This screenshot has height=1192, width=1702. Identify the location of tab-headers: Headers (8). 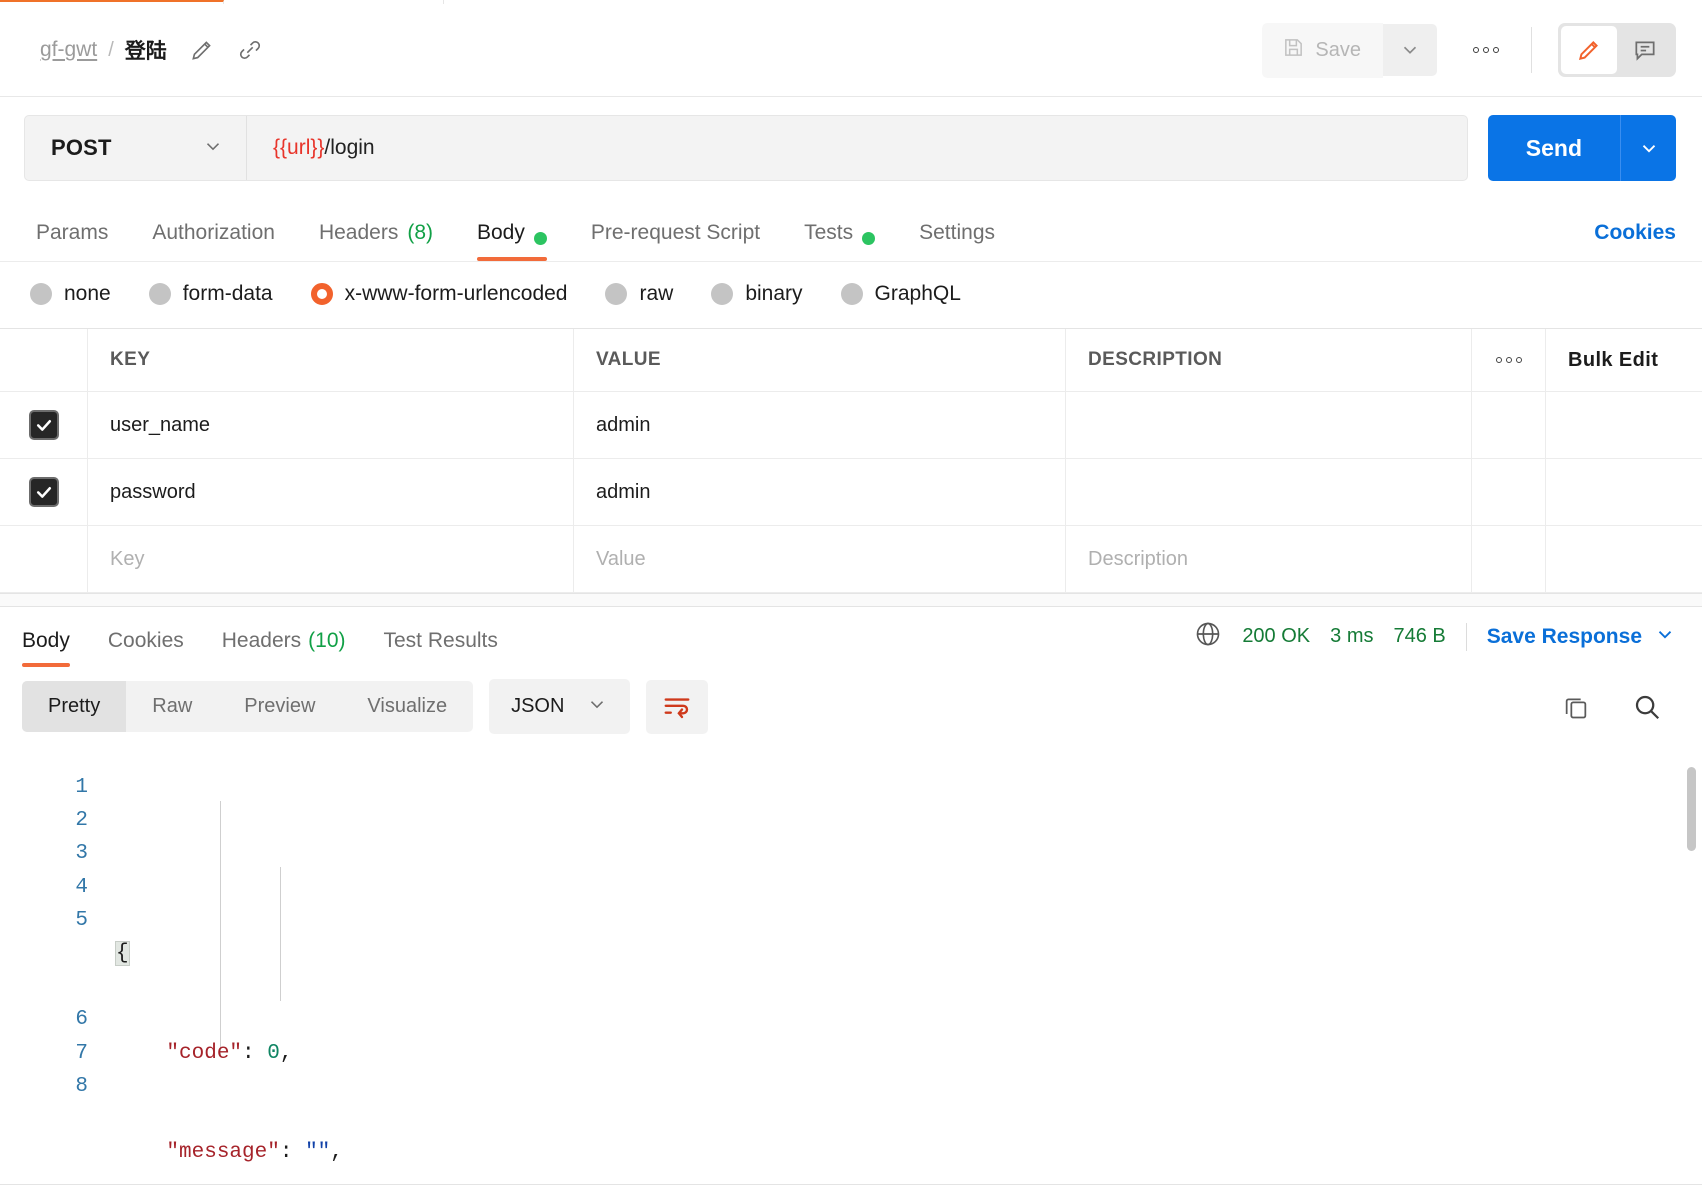
(376, 230).